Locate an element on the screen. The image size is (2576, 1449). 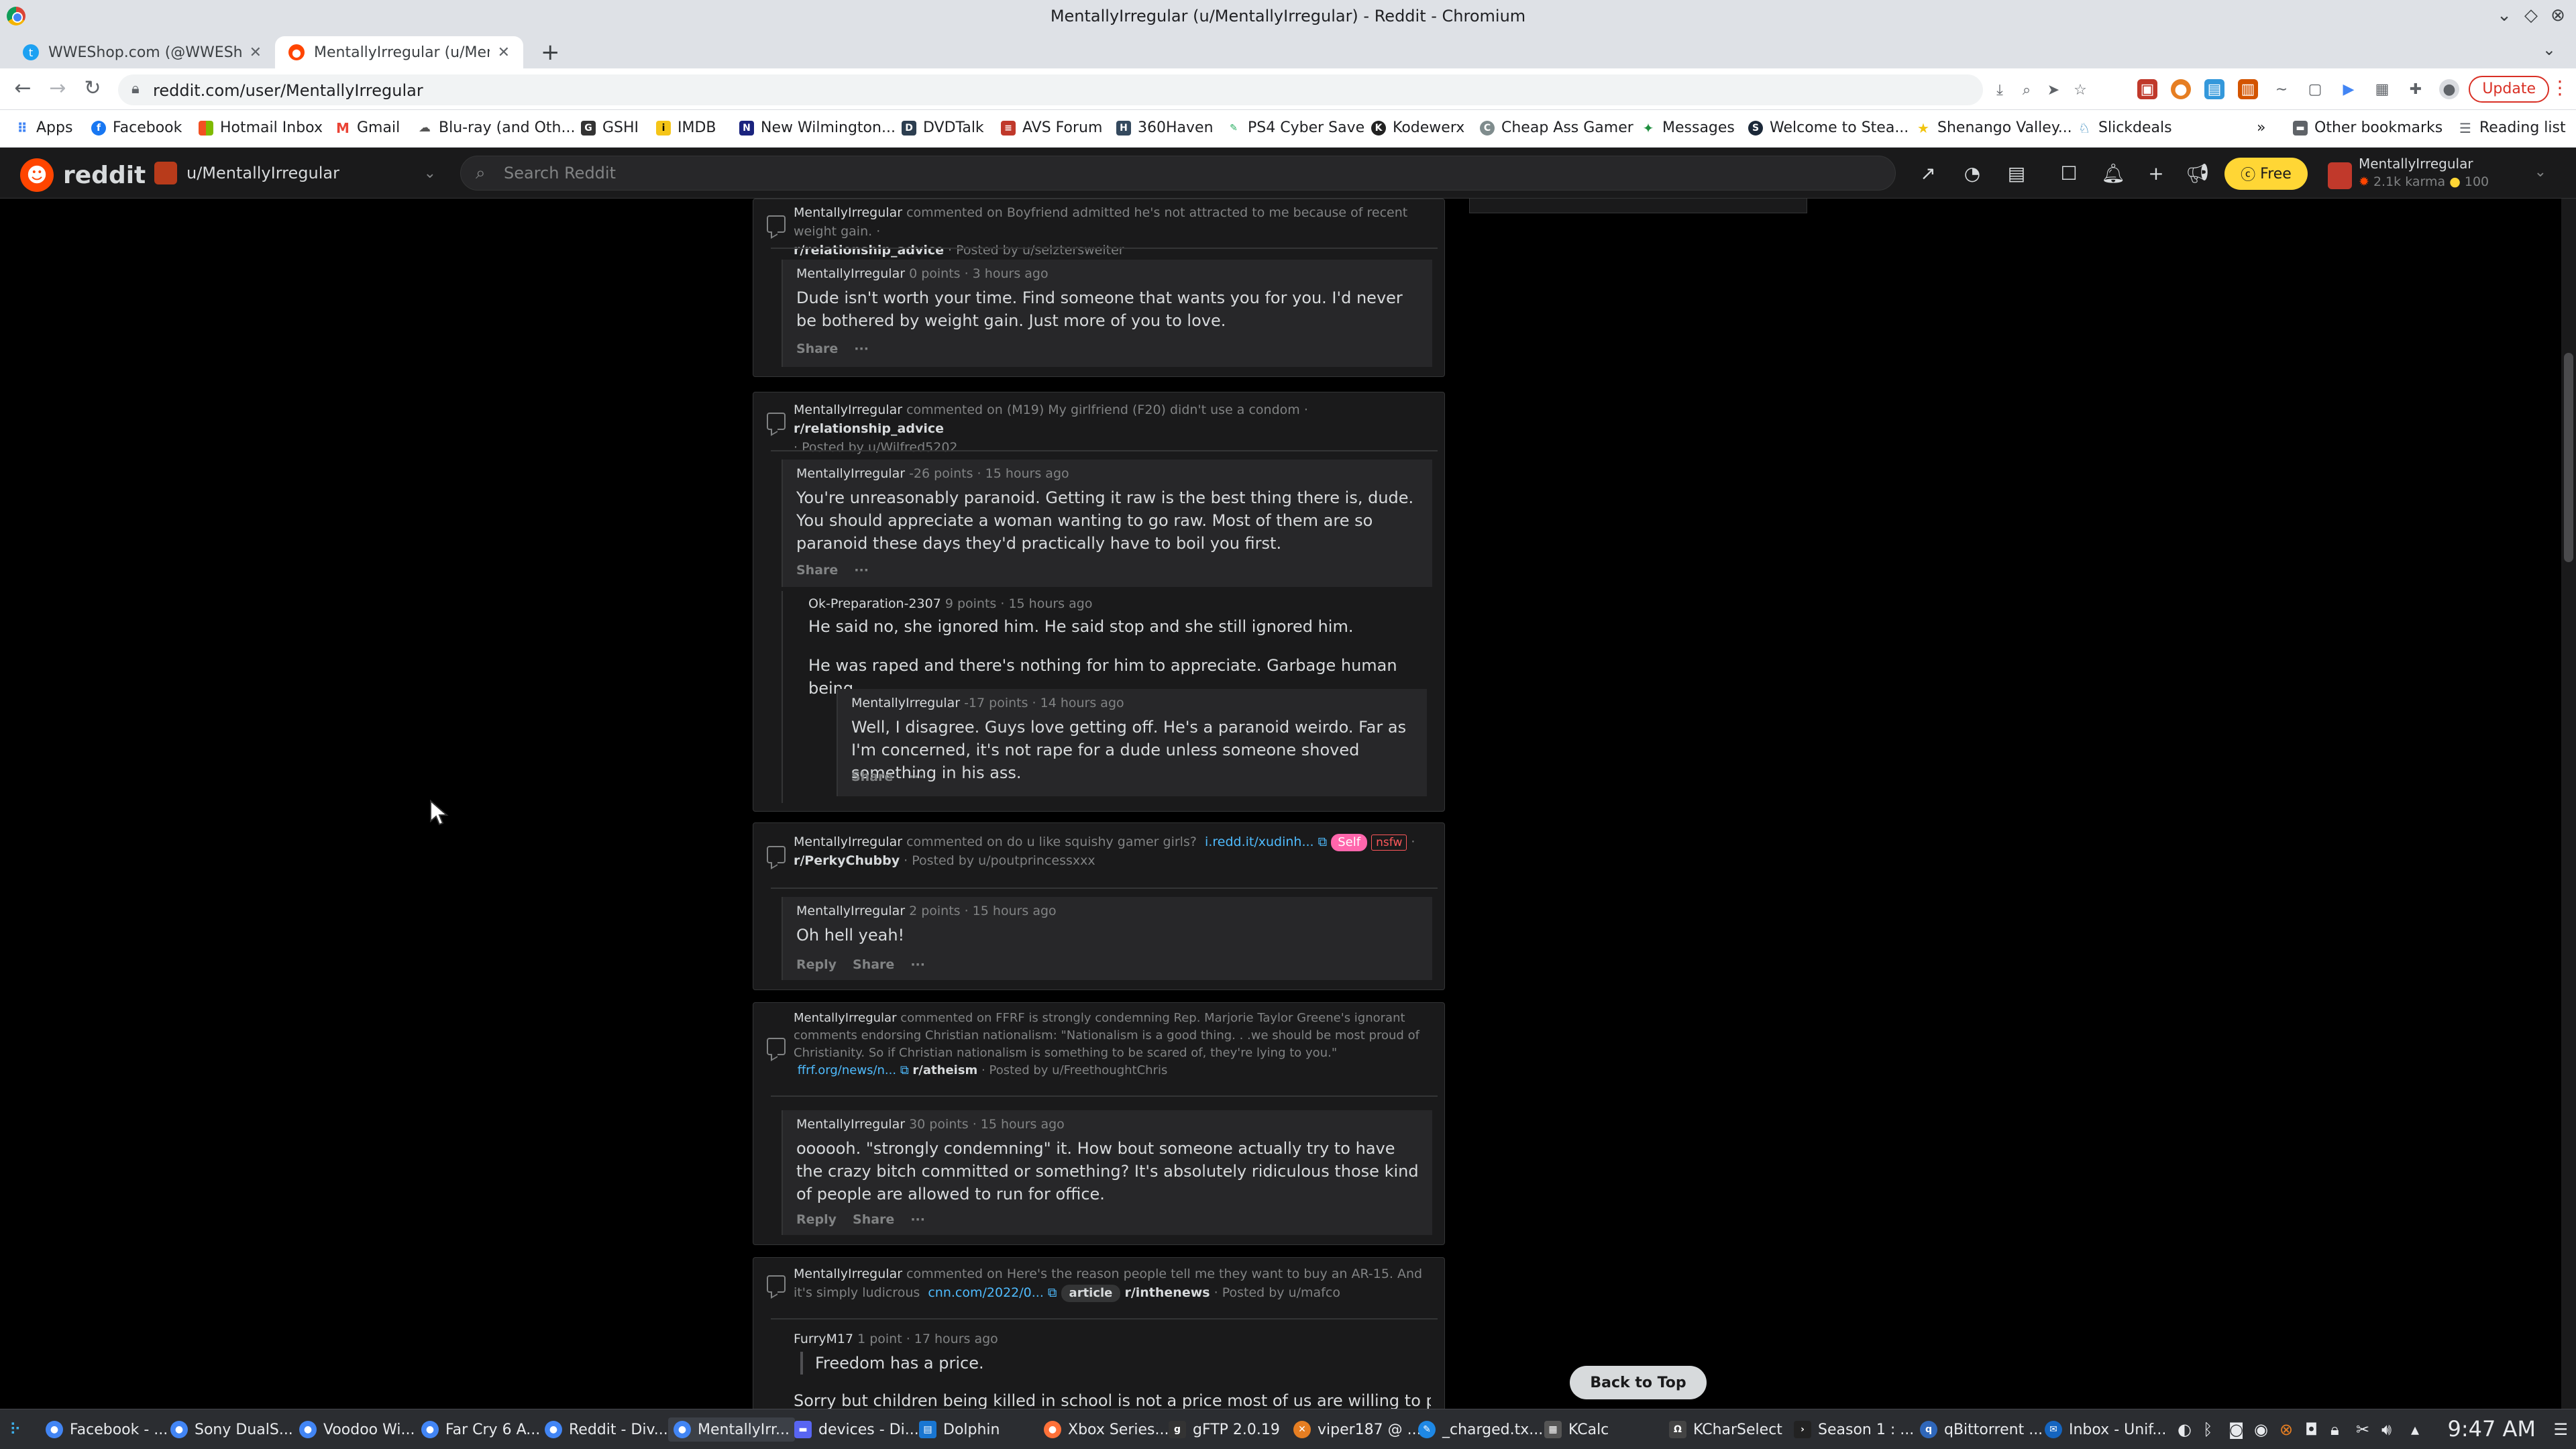
close-window-icon: ⊗ is located at coordinates (2557, 15).